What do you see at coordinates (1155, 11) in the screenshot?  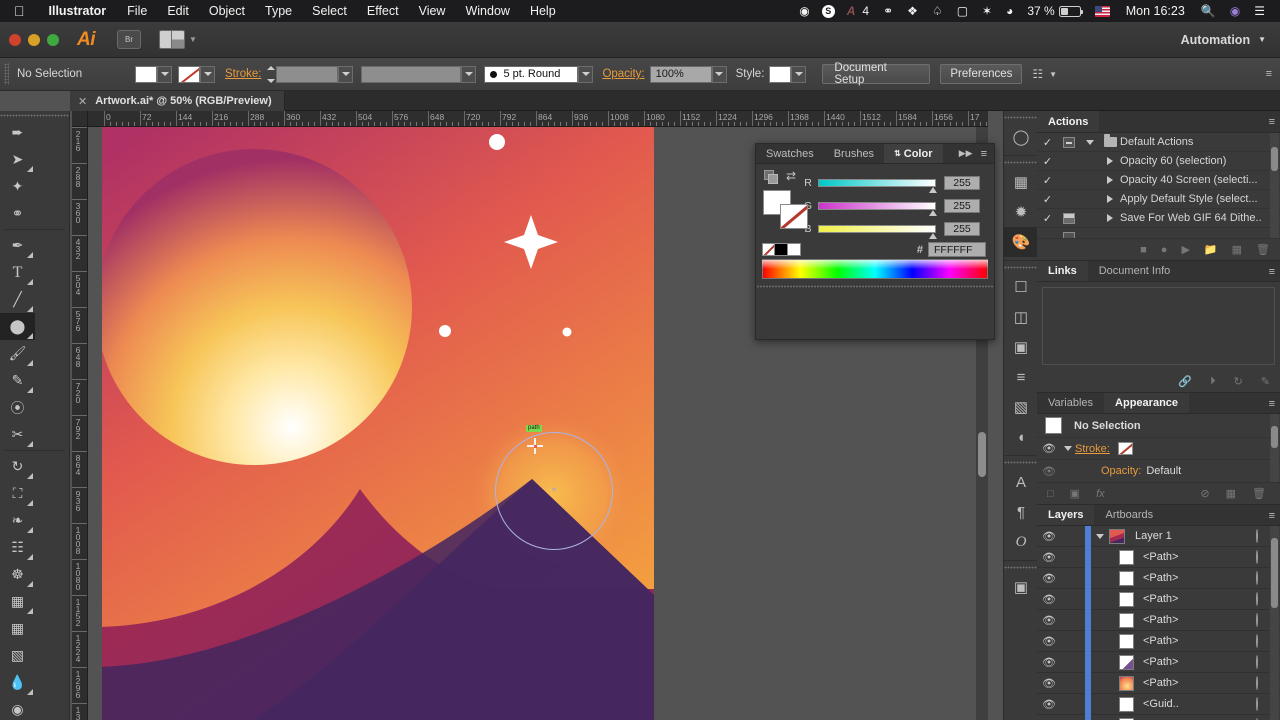 I see `menubar-clock: Mon 16:23` at bounding box center [1155, 11].